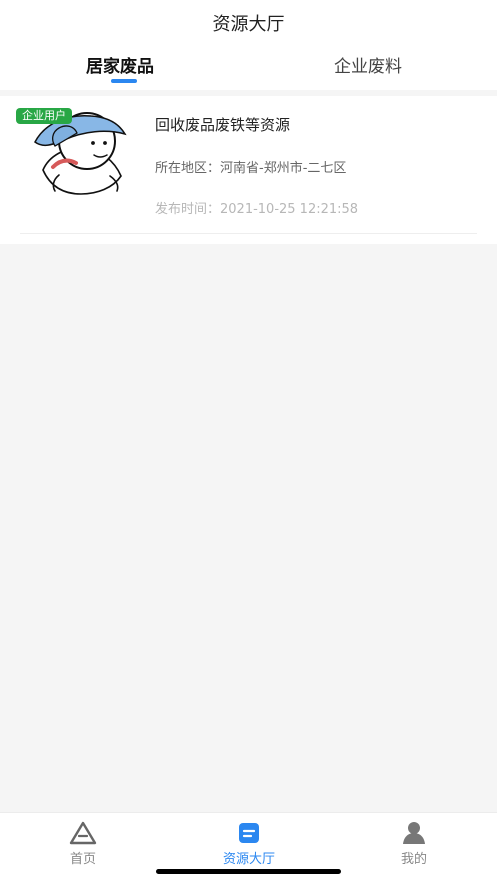  I want to click on nav-label-home: 首页, so click(82, 859).